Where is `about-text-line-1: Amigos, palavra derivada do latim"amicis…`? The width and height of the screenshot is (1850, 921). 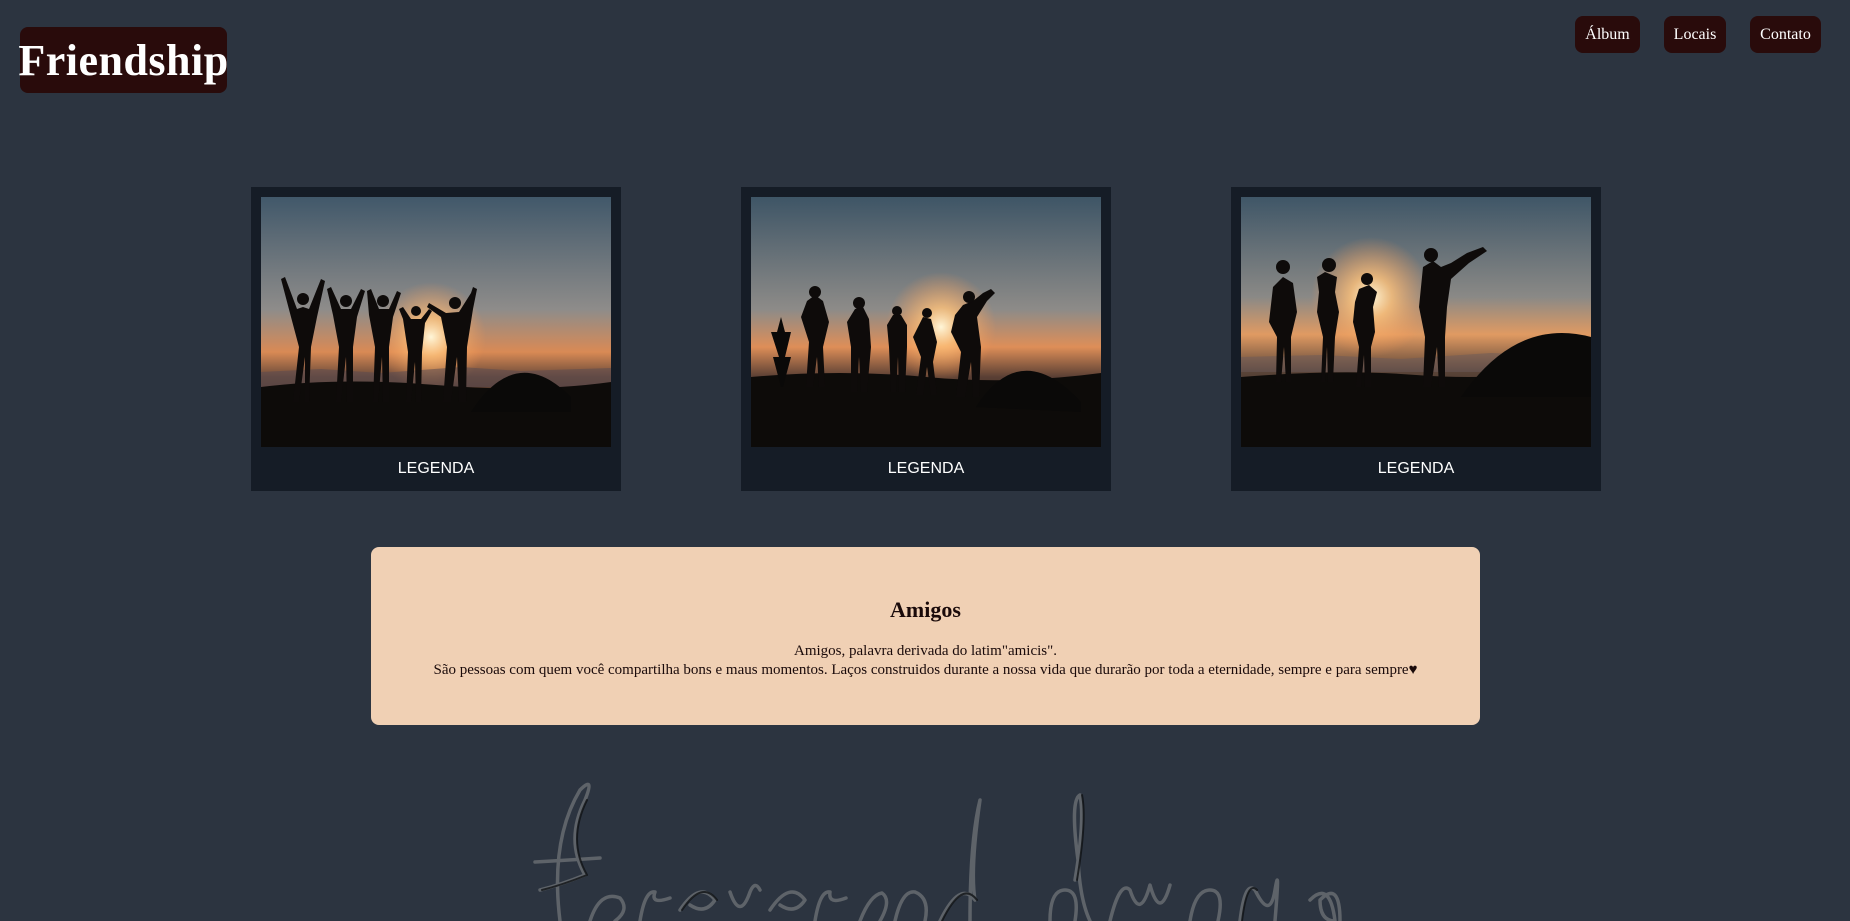 about-text-line-1: Amigos, palavra derivada do latim"amicis… is located at coordinates (925, 651).